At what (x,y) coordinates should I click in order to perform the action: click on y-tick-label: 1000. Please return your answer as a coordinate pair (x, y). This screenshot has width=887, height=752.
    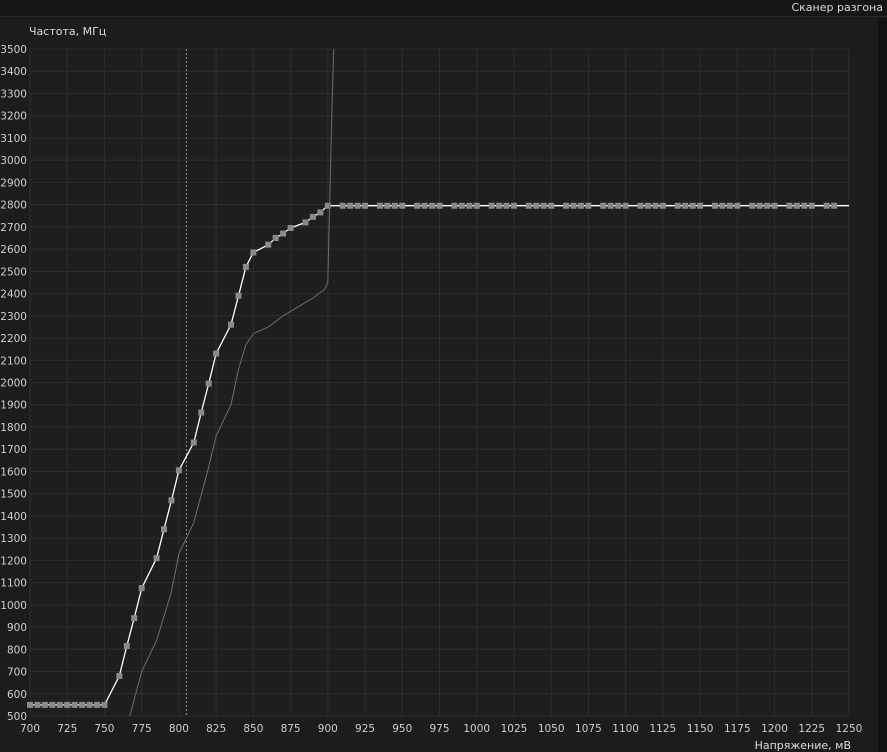
    Looking at the image, I should click on (13, 606).